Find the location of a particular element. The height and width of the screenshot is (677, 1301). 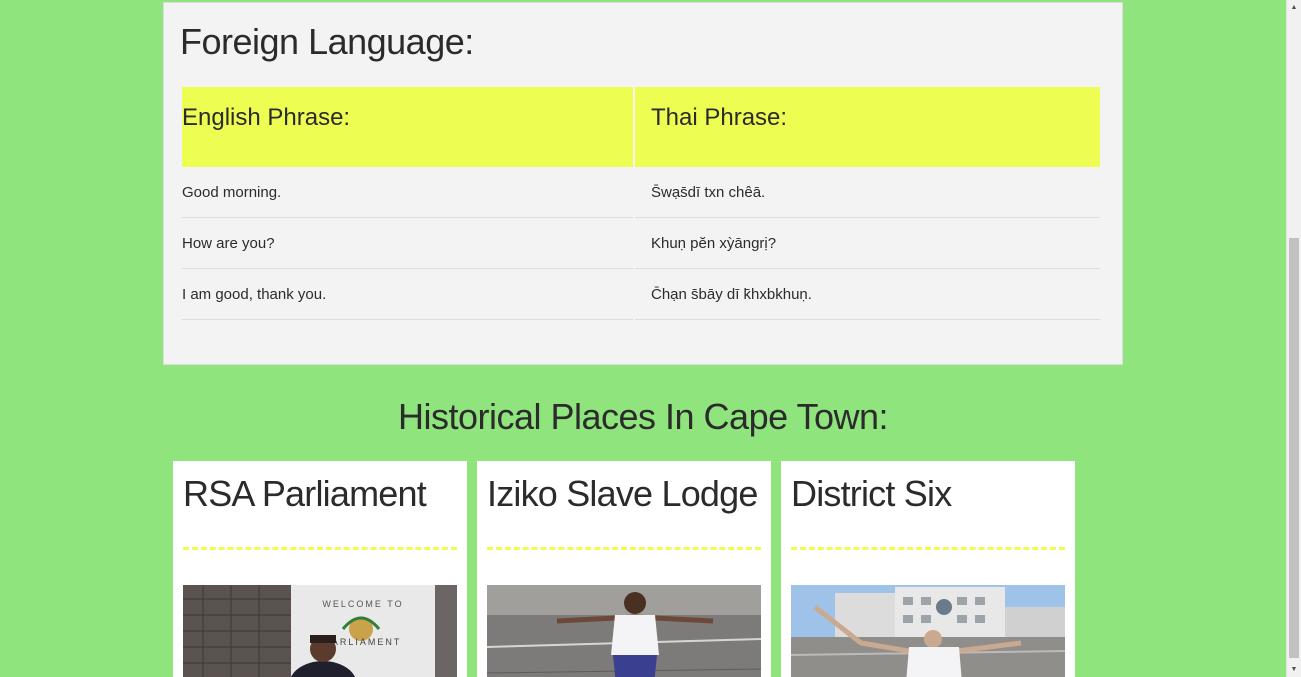

scroll-up-arrow-icon: ▲ is located at coordinates (1294, 7).